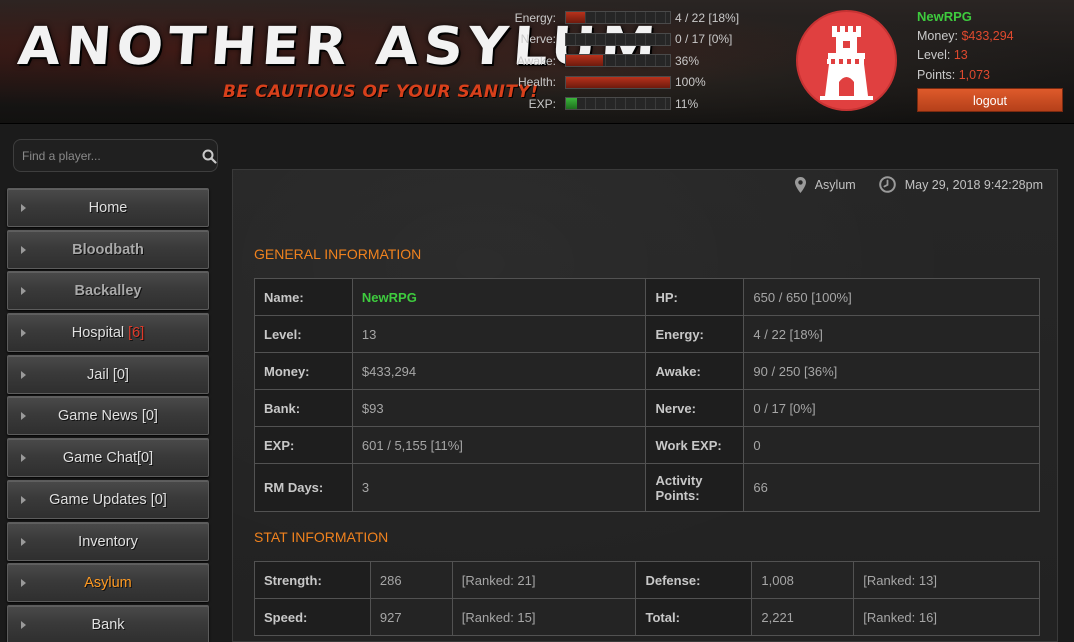 This screenshot has height=642, width=1074. What do you see at coordinates (891, 445) in the screenshot?
I see `work-exp-value: 0` at bounding box center [891, 445].